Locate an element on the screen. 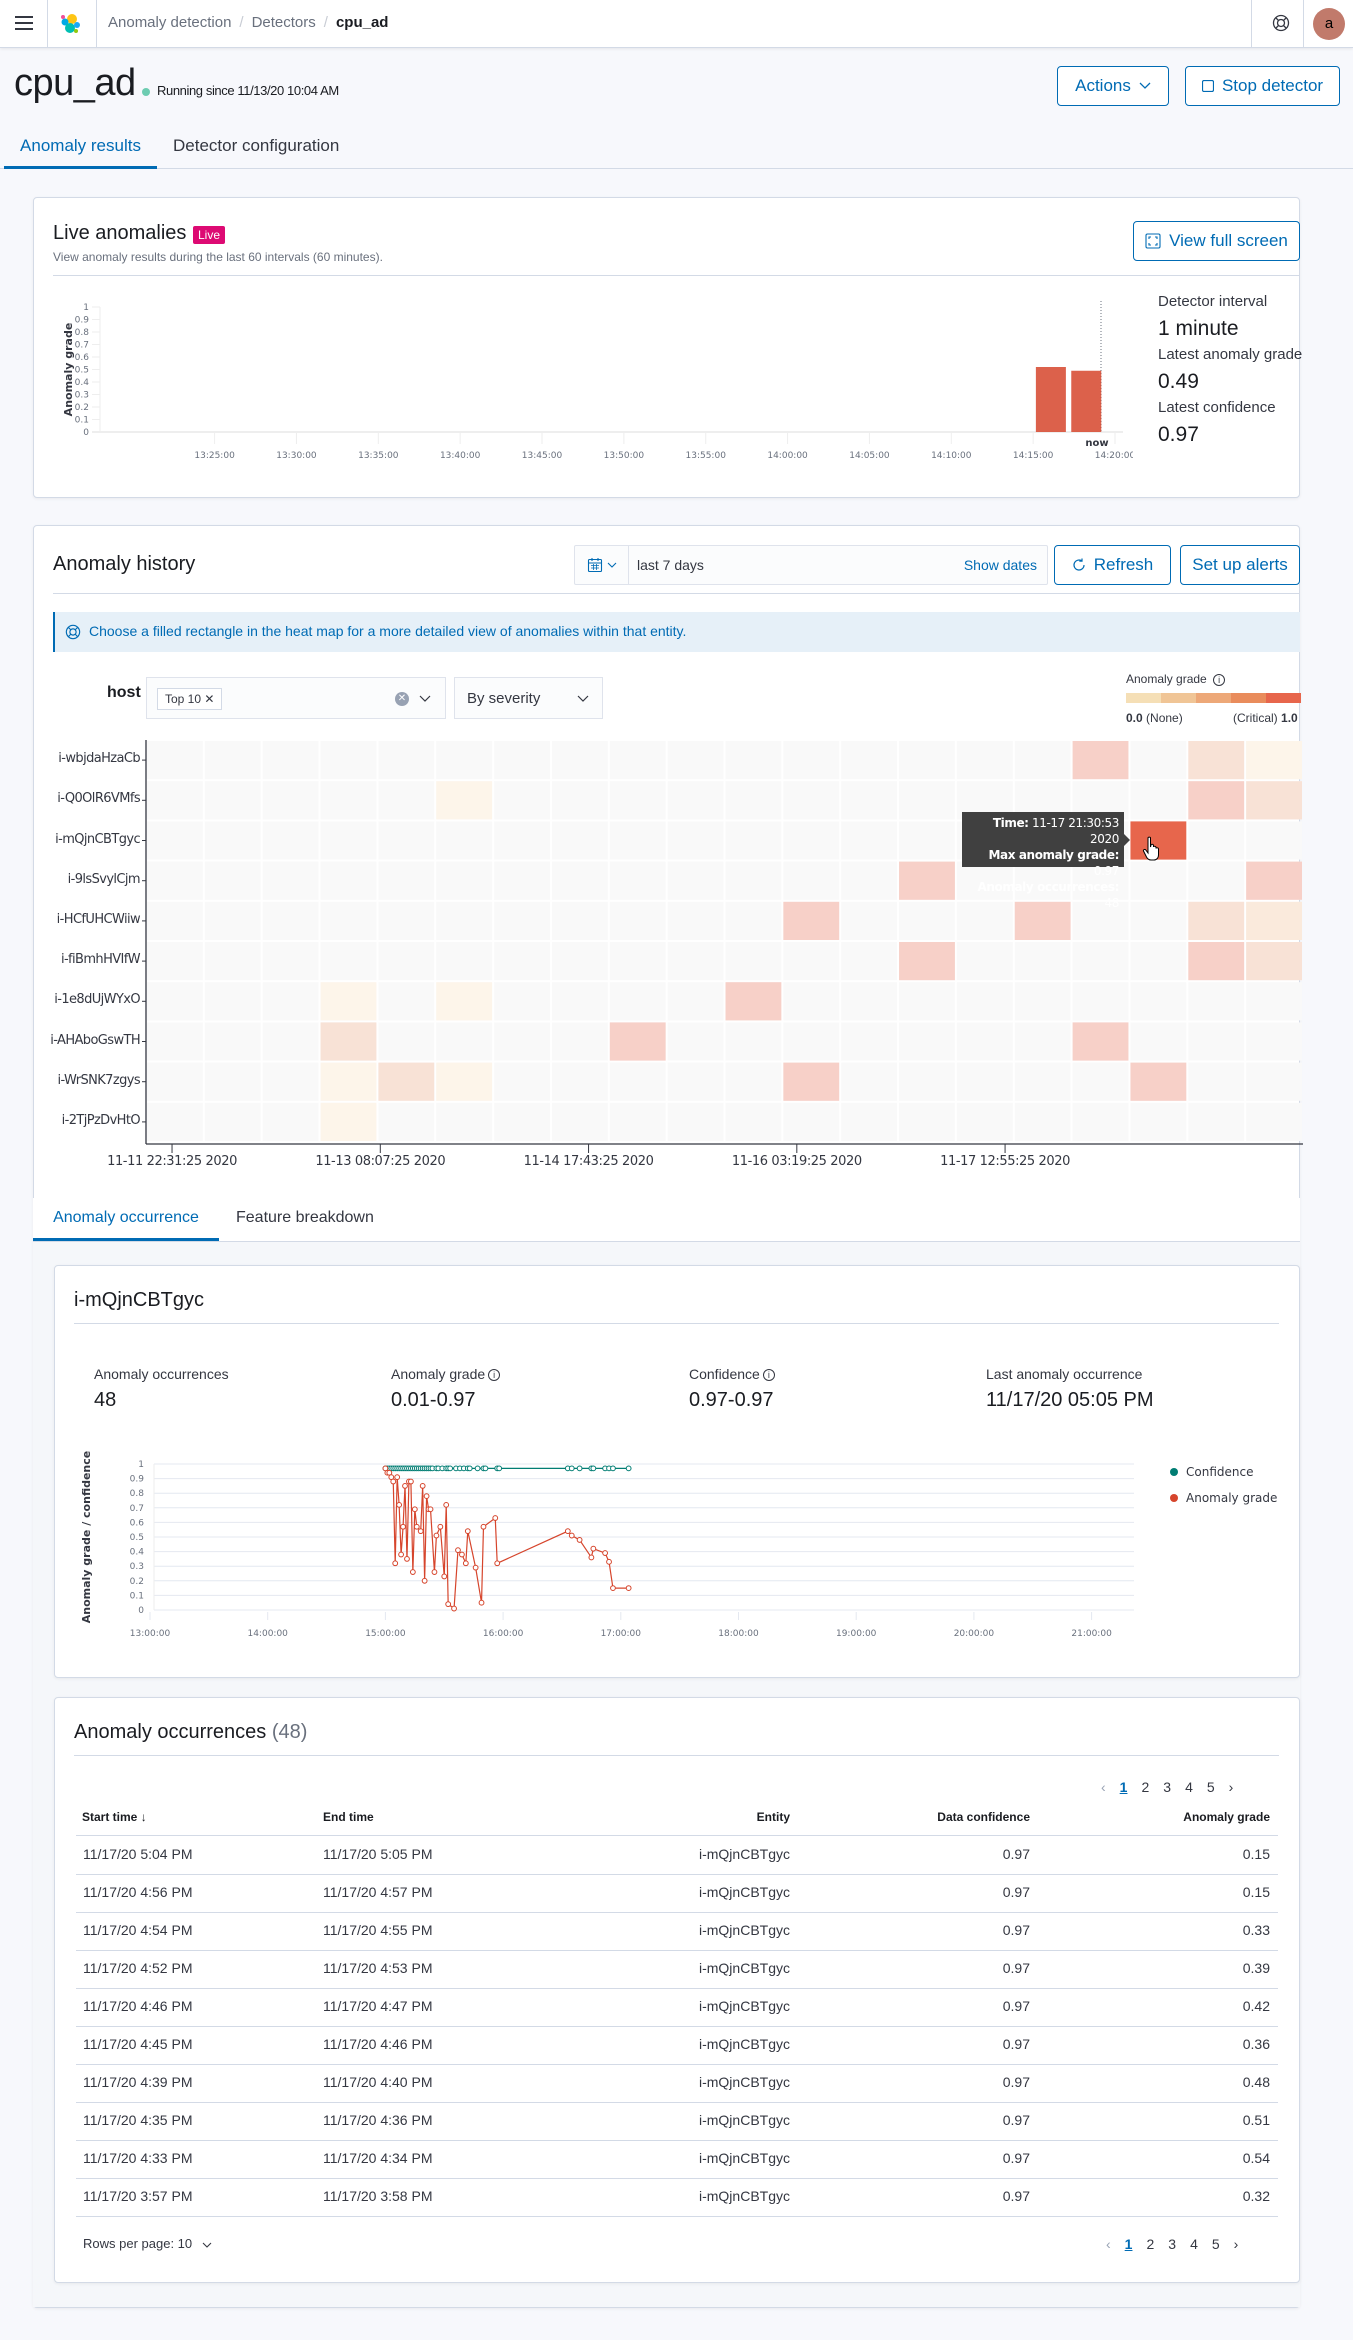 This screenshot has height=2340, width=1353. refresh-button: Refresh is located at coordinates (1112, 565).